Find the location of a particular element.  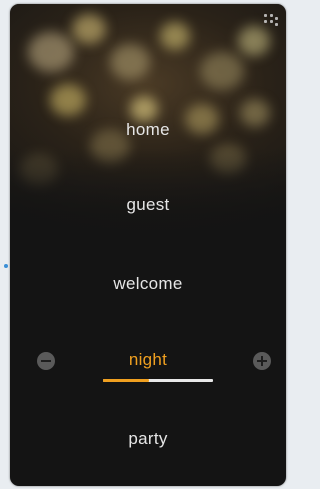

page-indicator-dot is located at coordinates (6, 266).